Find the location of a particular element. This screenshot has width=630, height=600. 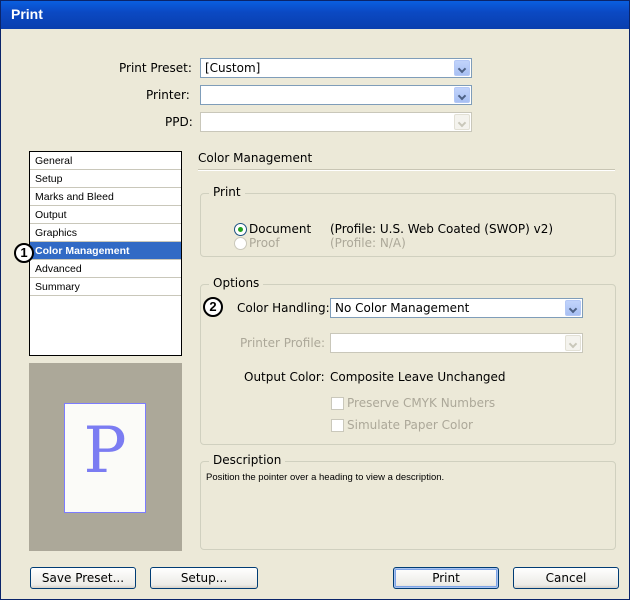

printer-label: Printer: is located at coordinates (168, 95).